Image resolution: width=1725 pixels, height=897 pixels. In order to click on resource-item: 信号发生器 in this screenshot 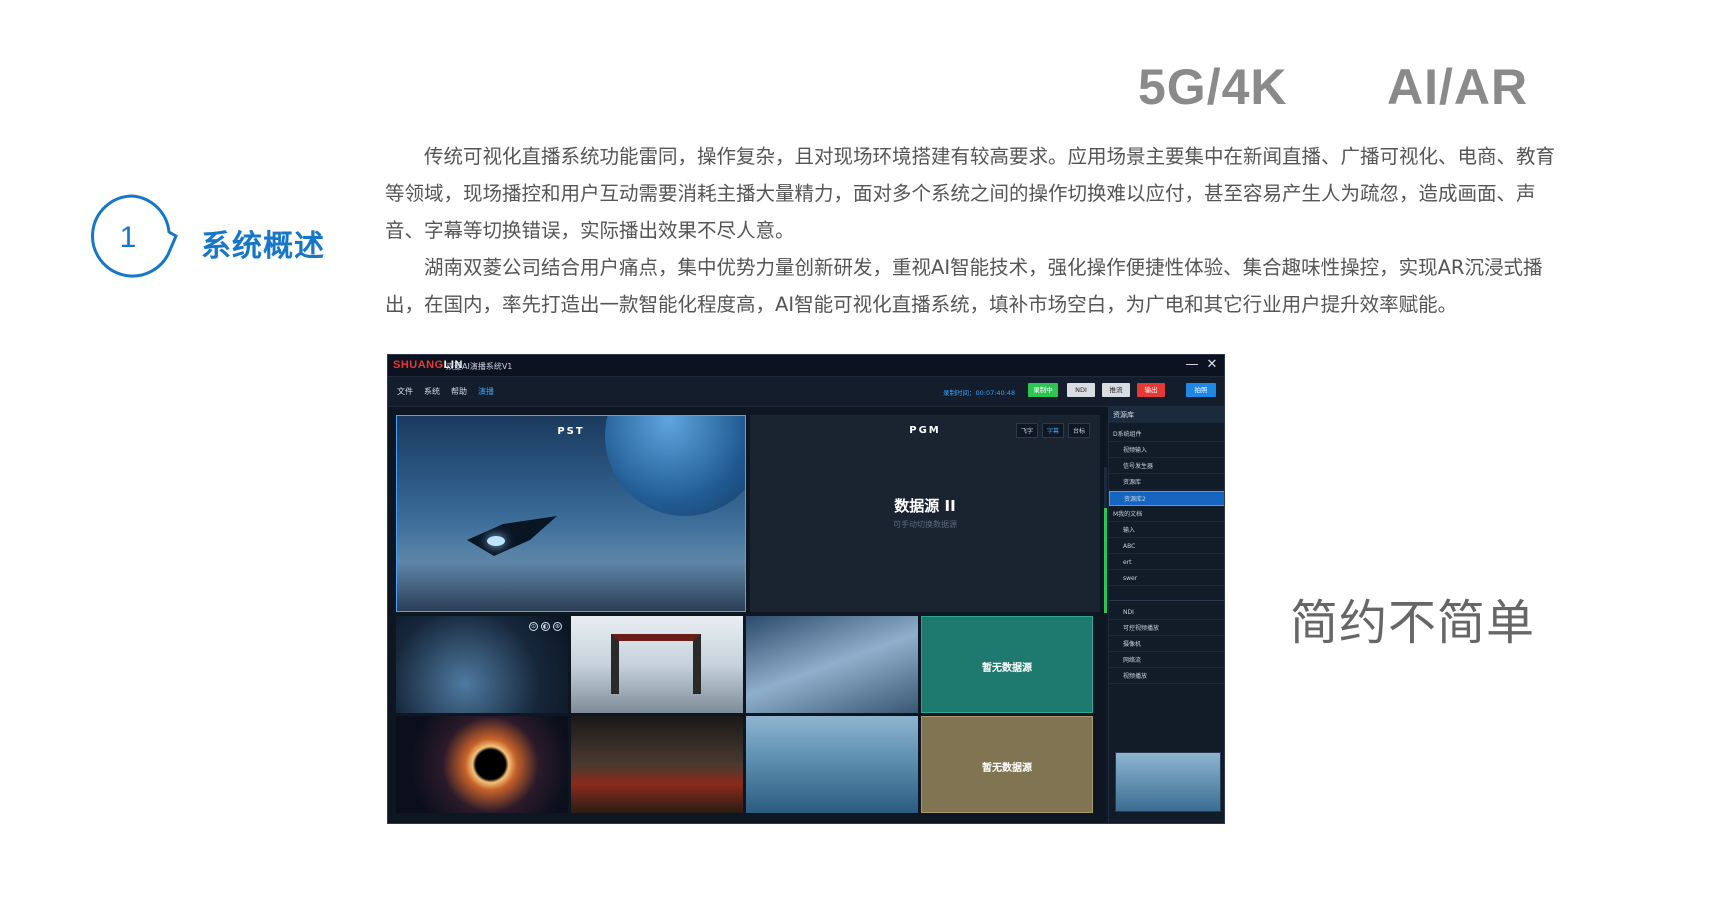, I will do `click(1166, 466)`.